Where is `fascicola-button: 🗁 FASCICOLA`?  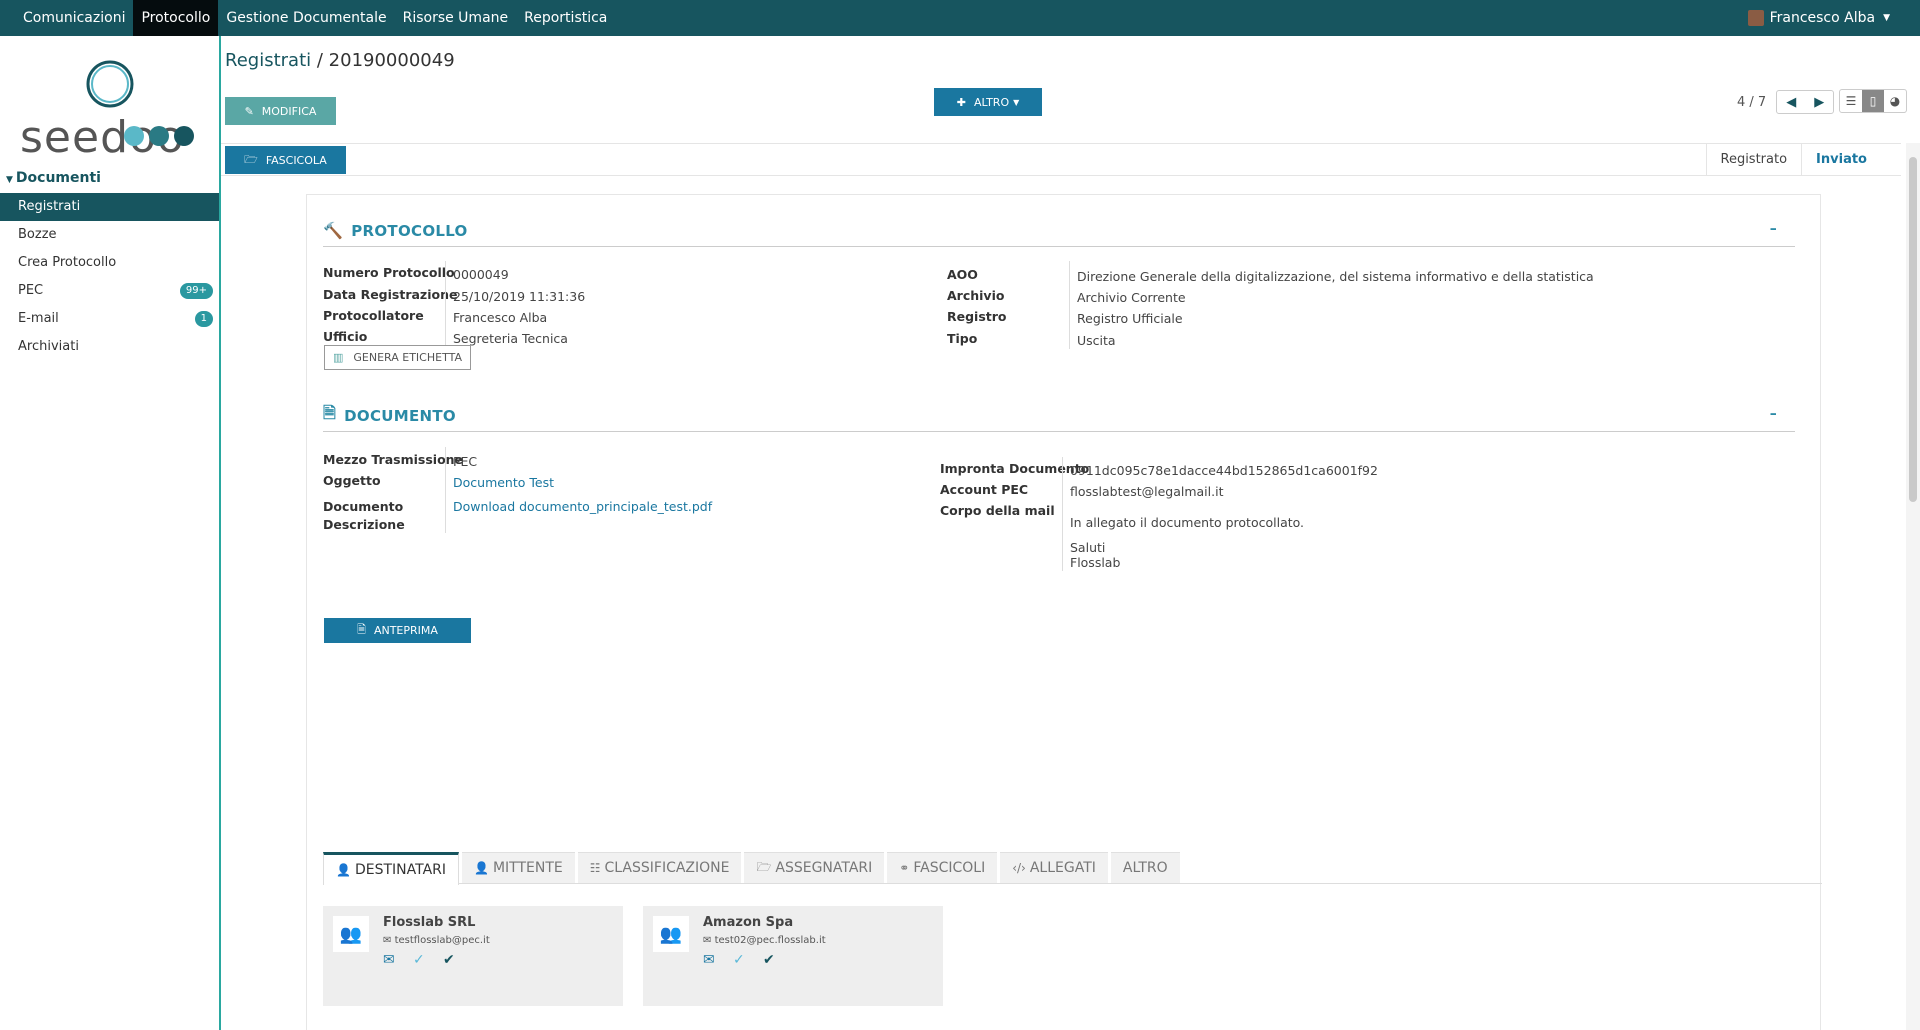 fascicola-button: 🗁 FASCICOLA is located at coordinates (285, 160).